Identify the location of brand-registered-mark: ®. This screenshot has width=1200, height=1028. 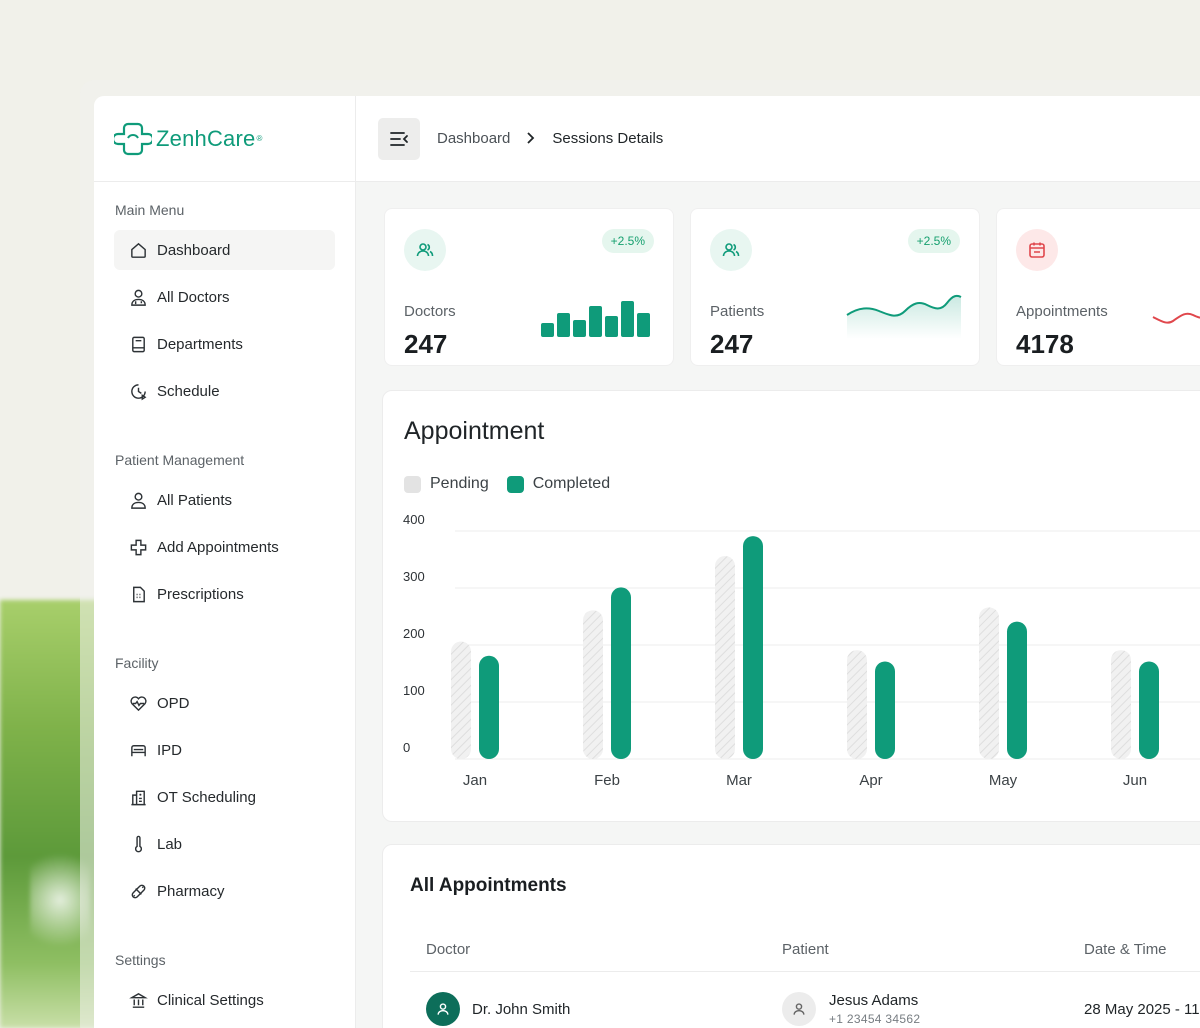
(259, 138).